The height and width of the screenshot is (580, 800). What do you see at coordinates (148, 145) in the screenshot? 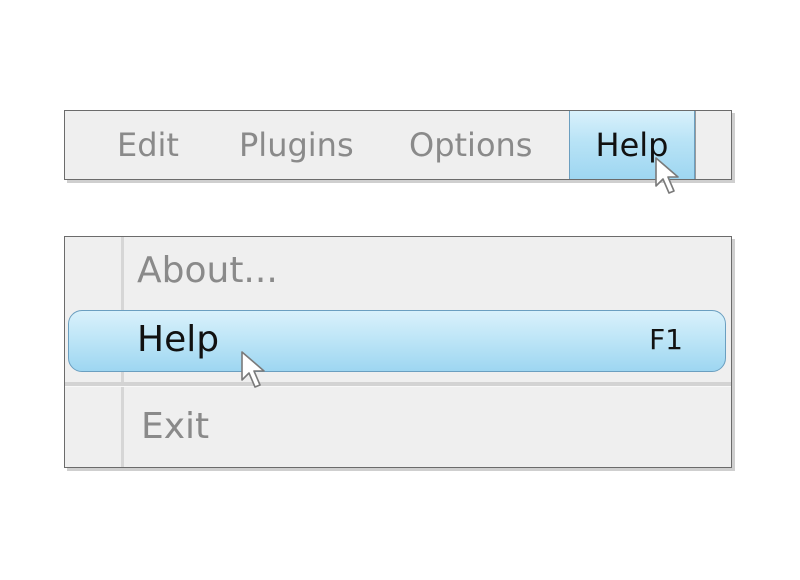
I see `menu-edit: Edit` at bounding box center [148, 145].